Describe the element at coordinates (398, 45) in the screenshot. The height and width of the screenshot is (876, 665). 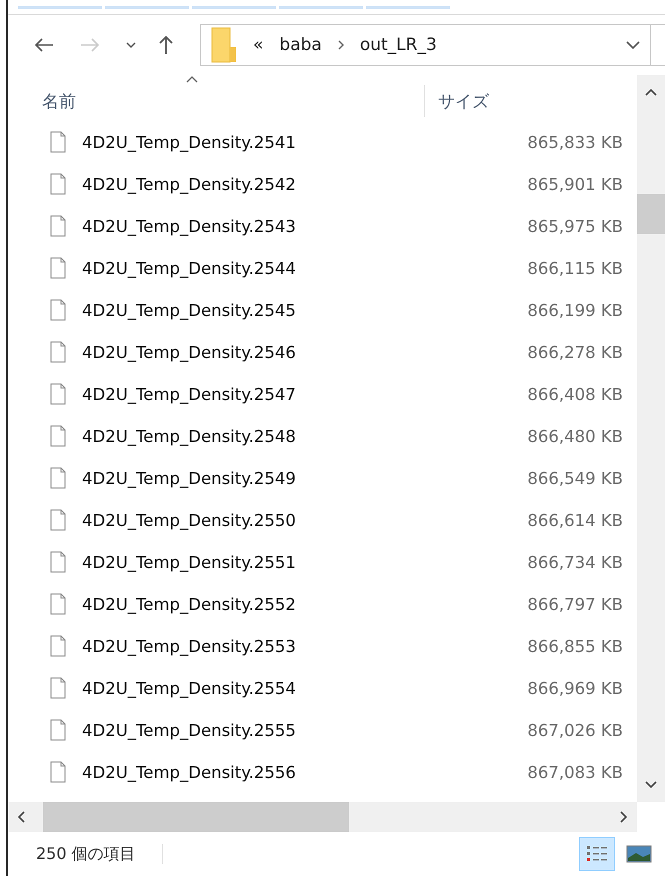
I see `breadcrumb-item: out_LR_3` at that location.